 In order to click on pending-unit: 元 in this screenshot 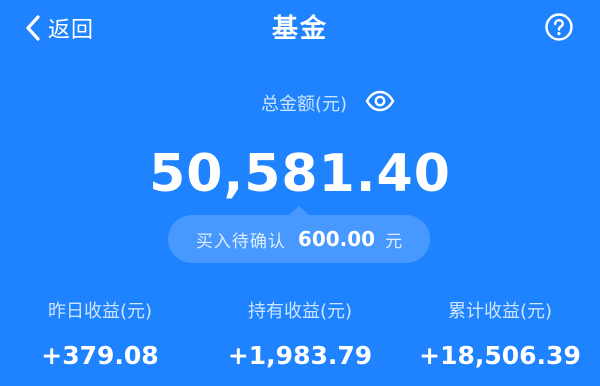, I will do `click(394, 241)`.